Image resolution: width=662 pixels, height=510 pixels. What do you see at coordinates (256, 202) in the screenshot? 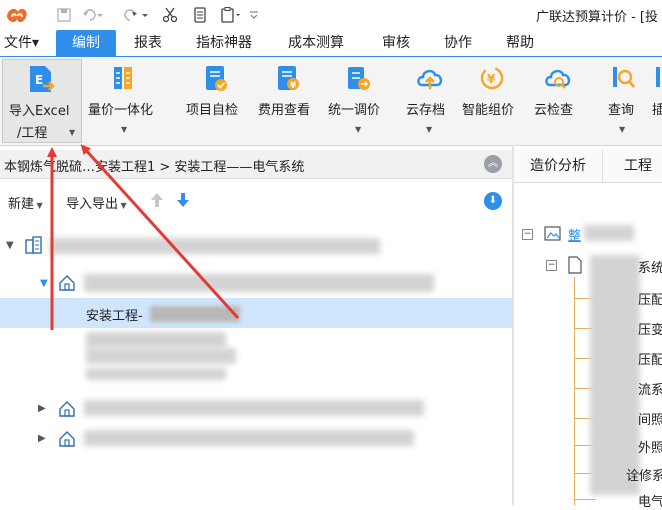
I see `project-toolbar: 新建 ▼ 导入导出 ▼ ⬇` at bounding box center [256, 202].